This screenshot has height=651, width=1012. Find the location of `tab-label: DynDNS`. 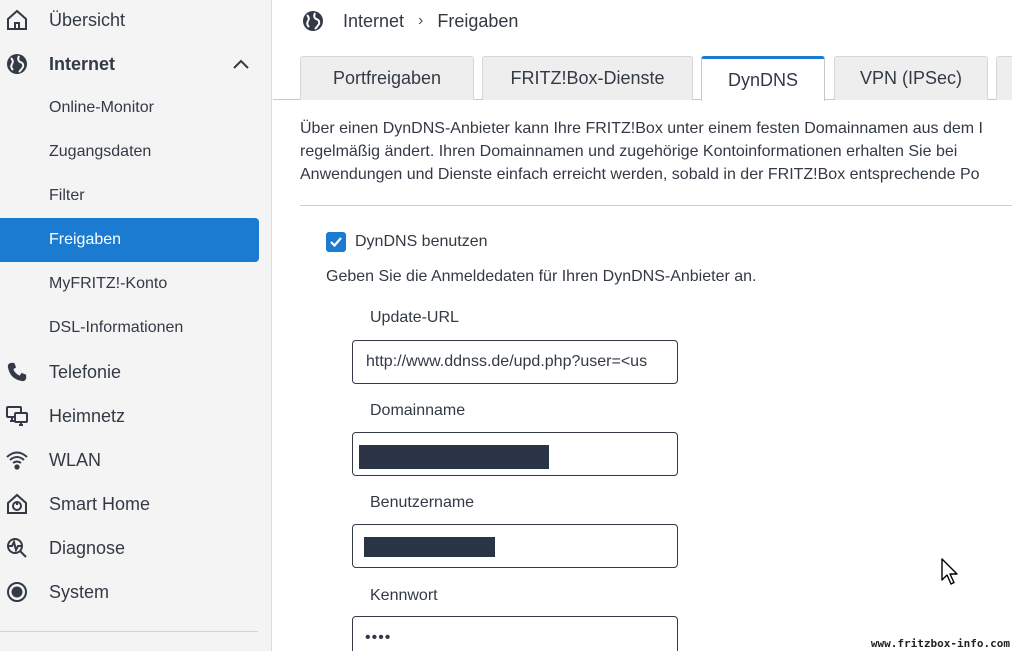

tab-label: DynDNS is located at coordinates (762, 79).